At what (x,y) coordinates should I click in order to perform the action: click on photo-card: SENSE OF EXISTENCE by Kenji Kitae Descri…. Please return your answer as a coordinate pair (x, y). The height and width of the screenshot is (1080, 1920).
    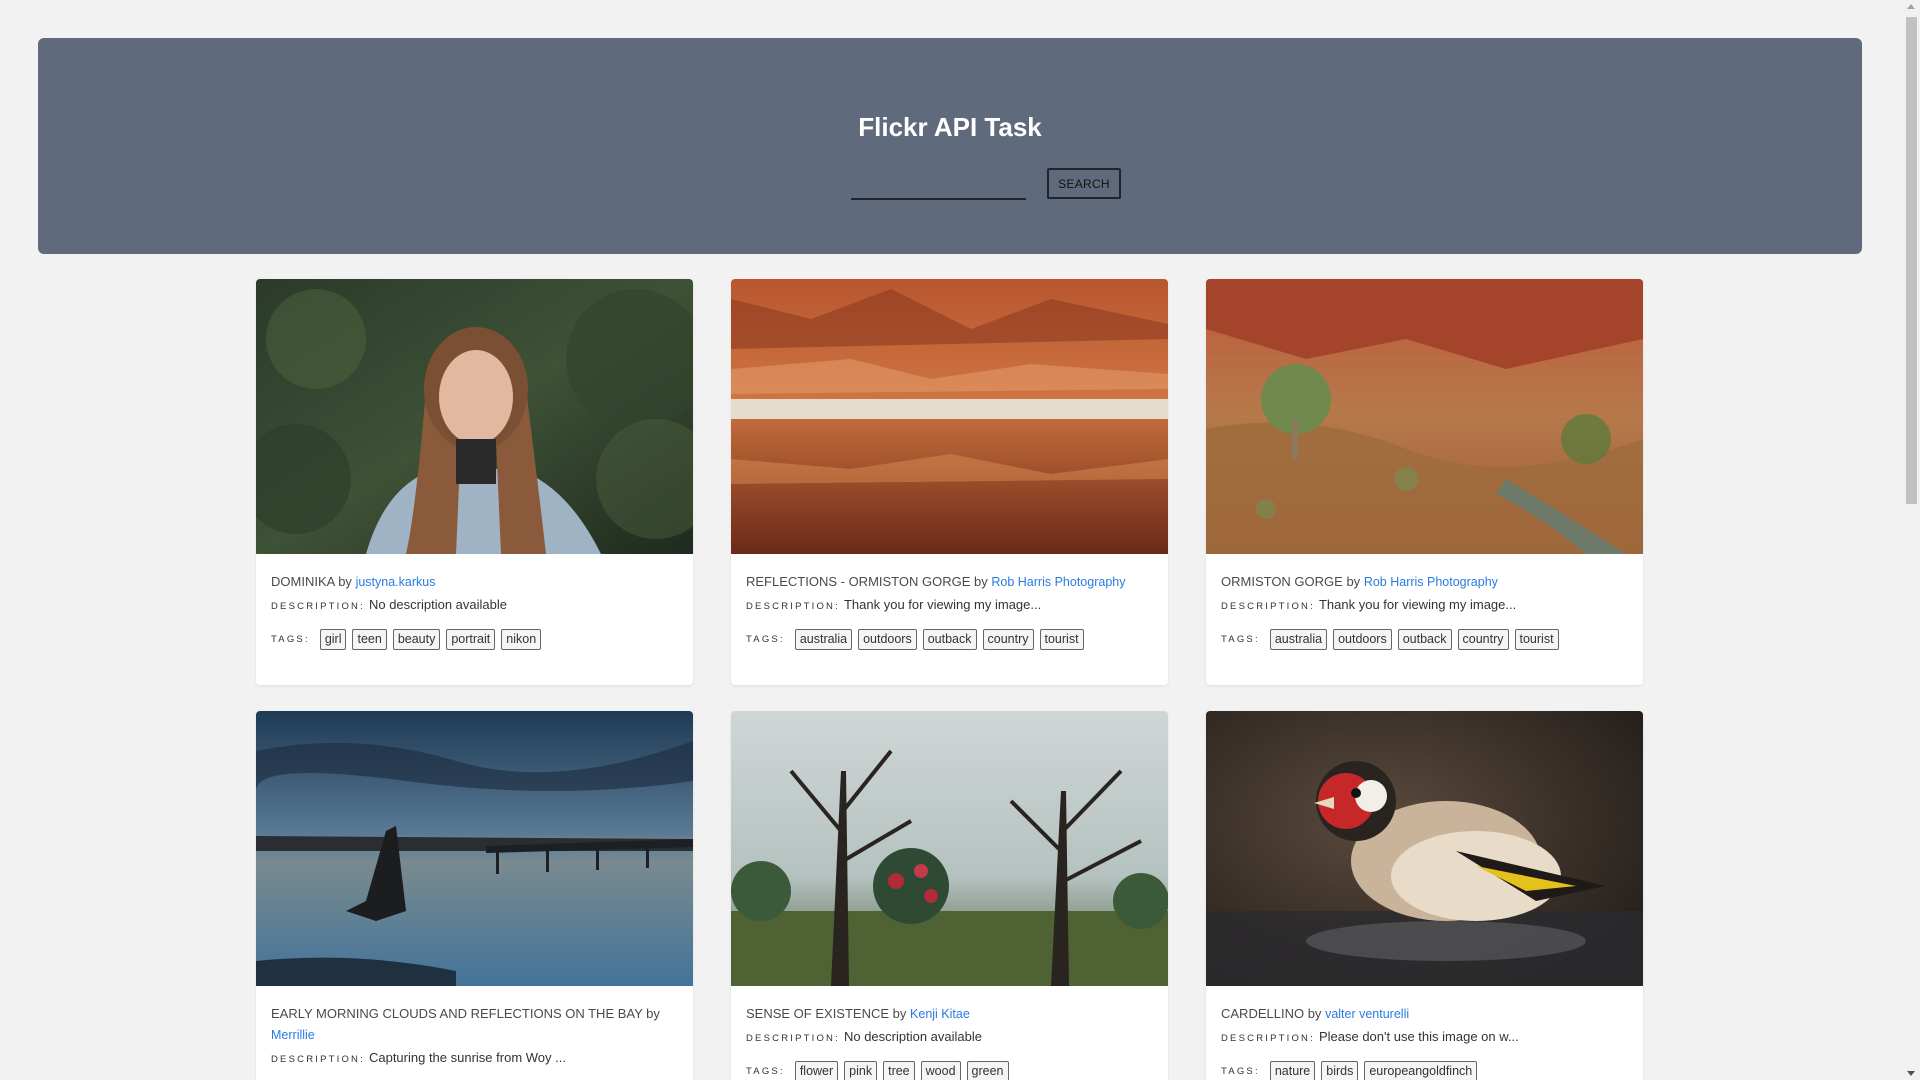
    Looking at the image, I should click on (949, 895).